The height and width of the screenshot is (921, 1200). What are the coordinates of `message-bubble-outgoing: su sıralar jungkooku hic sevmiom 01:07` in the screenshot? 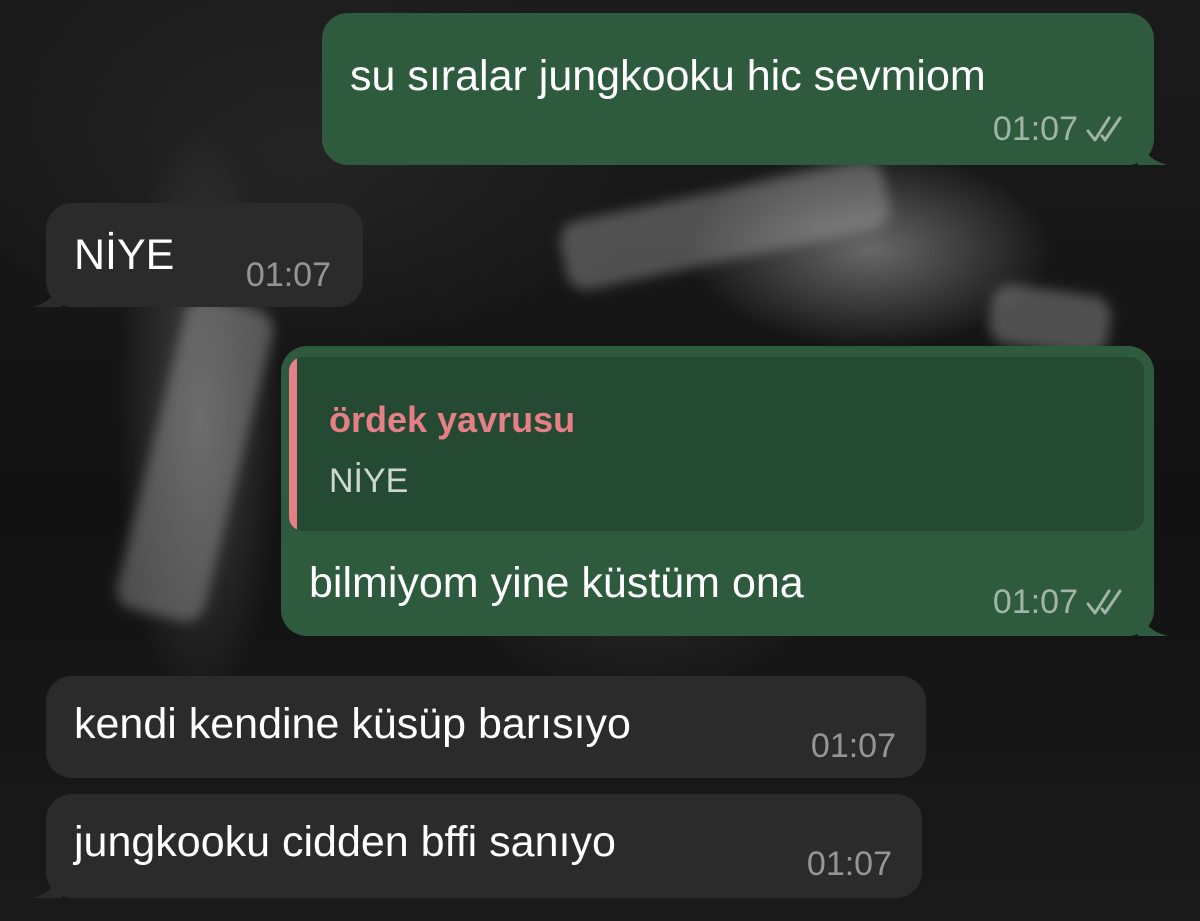 It's located at (745, 89).